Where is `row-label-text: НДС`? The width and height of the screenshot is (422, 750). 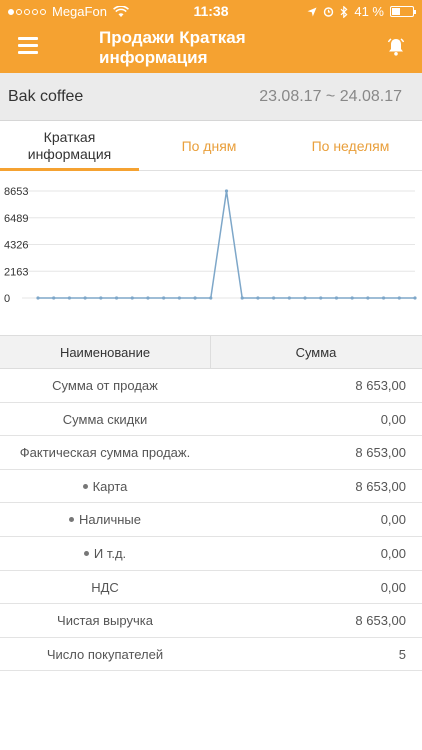
row-label-text: НДС is located at coordinates (105, 587).